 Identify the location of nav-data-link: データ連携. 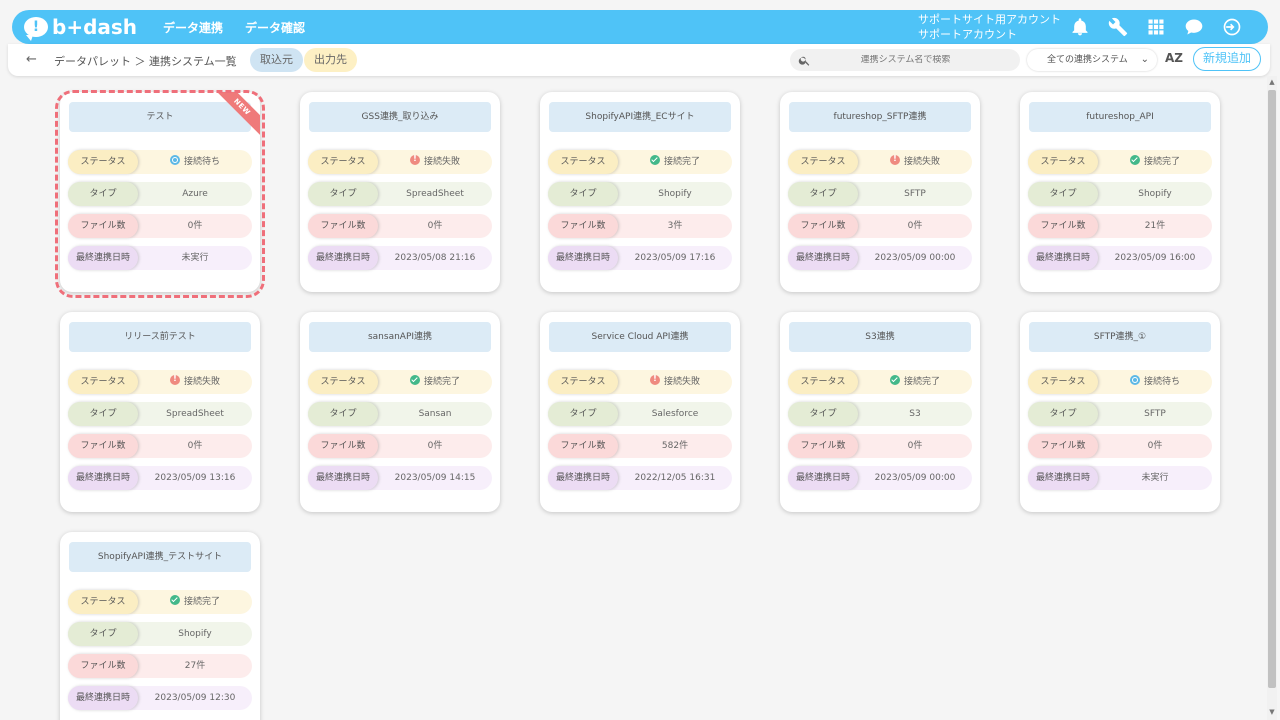
(193, 27).